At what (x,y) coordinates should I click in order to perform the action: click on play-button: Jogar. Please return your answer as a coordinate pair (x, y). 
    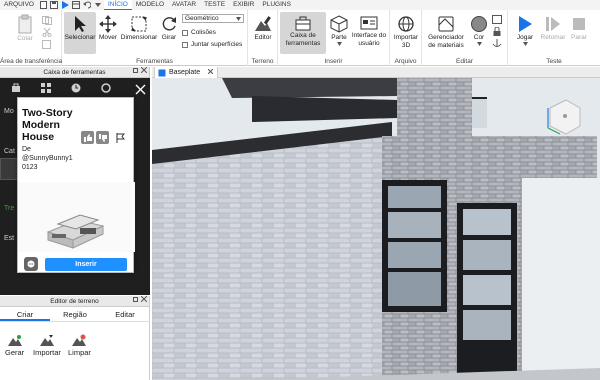
    Looking at the image, I should click on (525, 31).